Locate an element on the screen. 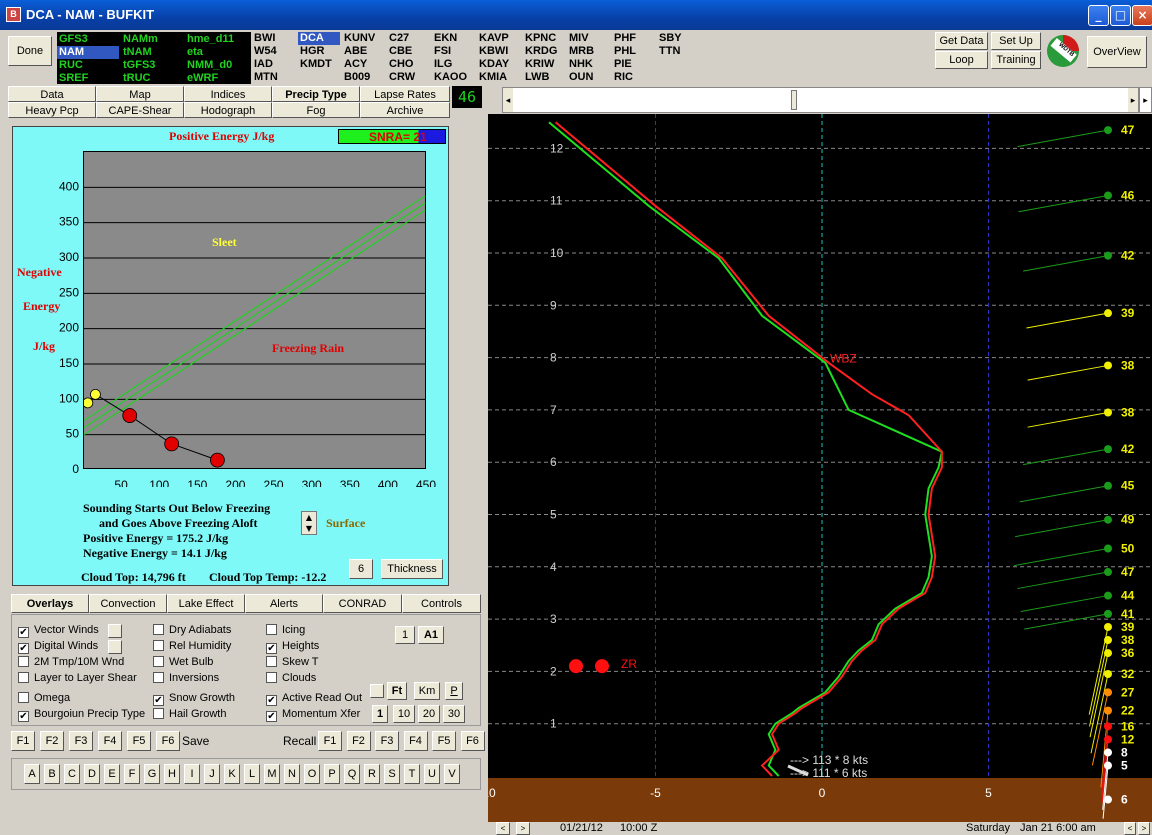 This screenshot has height=835, width=1152. option-1-button: 1 is located at coordinates (405, 635).